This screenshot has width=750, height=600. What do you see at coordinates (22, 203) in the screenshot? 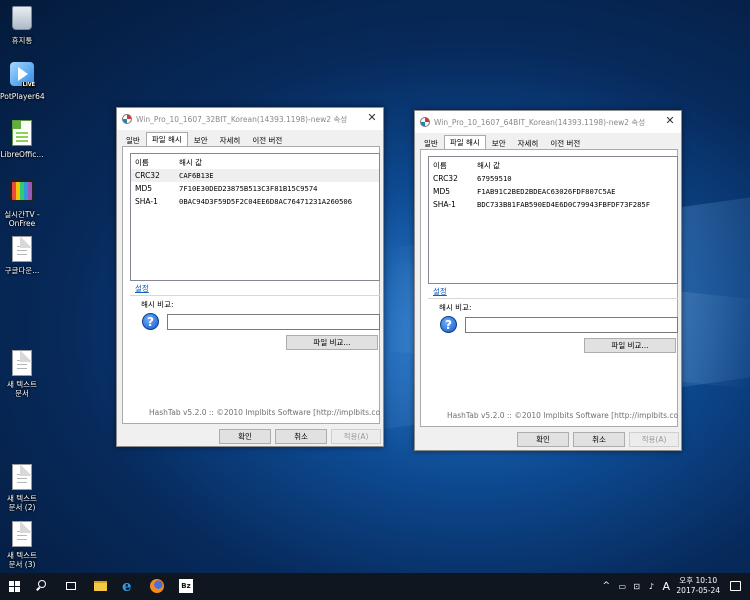
I see `desktop-icon-realtime-tv: 실시간TV - OnFree` at bounding box center [22, 203].